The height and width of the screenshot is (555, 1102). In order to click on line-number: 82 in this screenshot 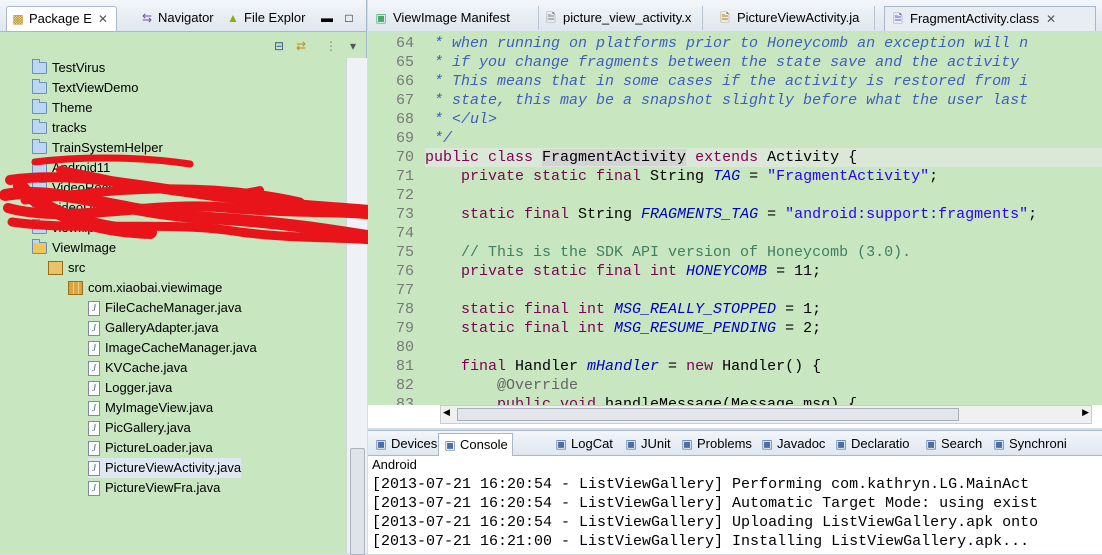, I will do `click(404, 385)`.